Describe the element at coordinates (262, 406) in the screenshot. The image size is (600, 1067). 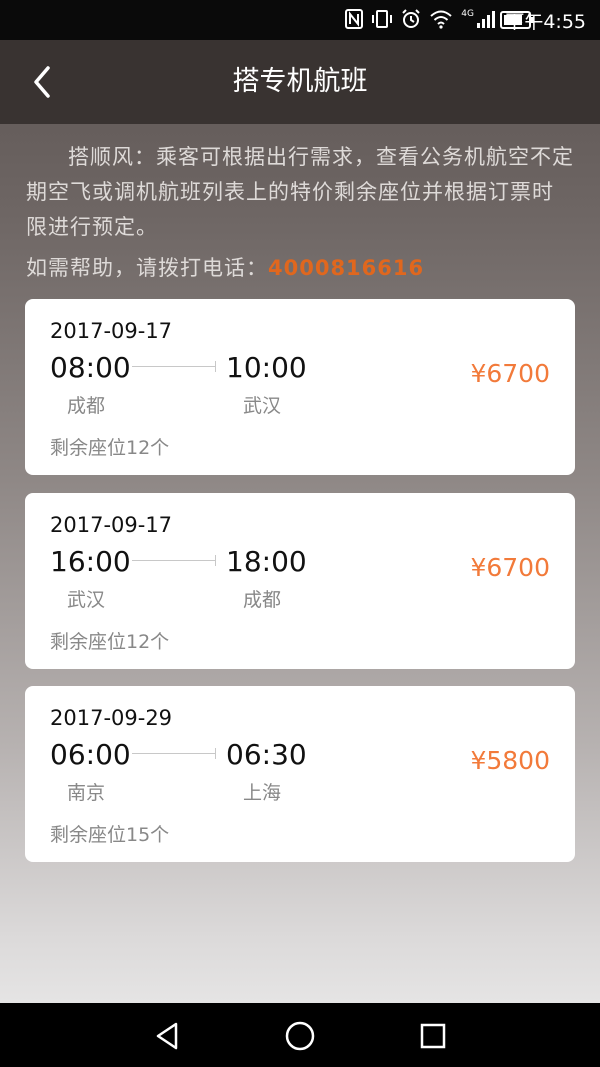
I see `arrival-city: 武汉` at that location.